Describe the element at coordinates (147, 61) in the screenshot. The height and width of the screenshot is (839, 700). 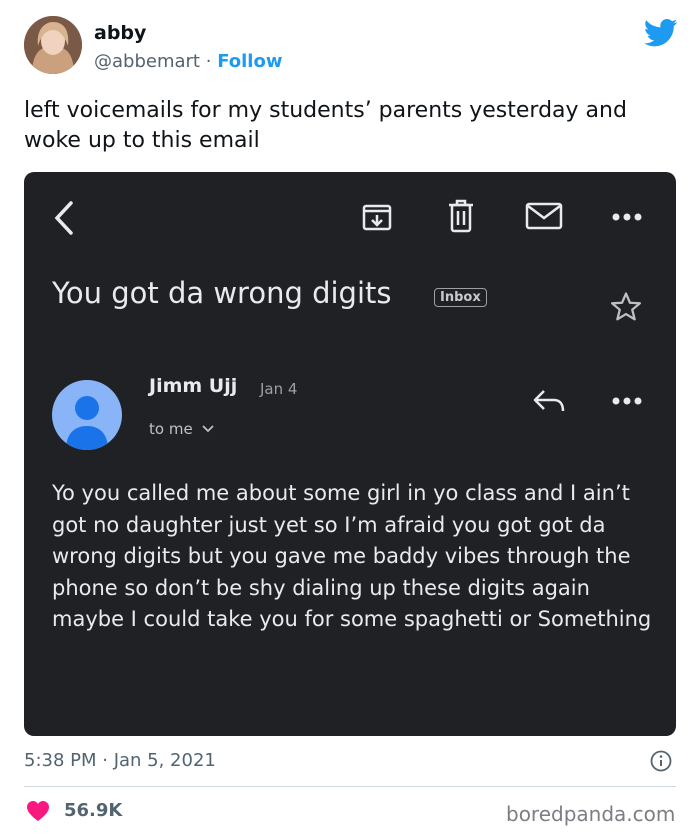
I see `author-handle: @abbemart` at that location.